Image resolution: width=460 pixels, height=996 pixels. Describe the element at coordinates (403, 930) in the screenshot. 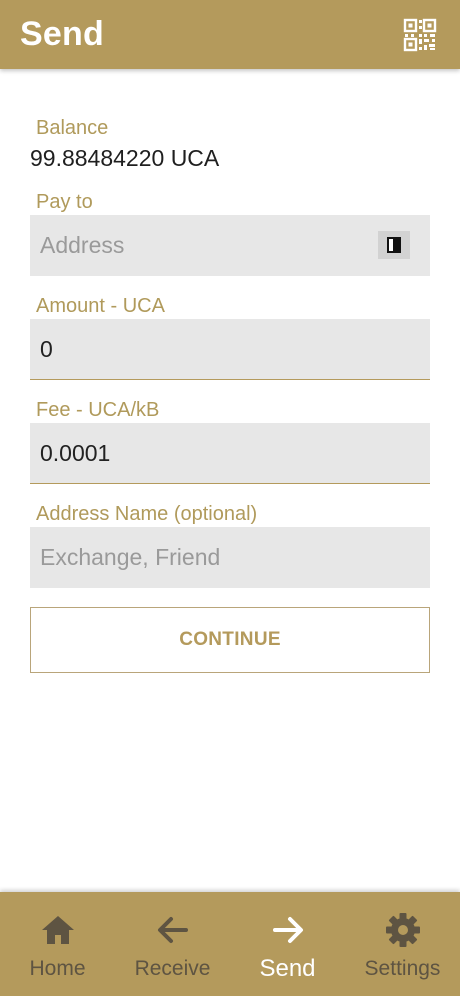

I see `gear-icon` at that location.